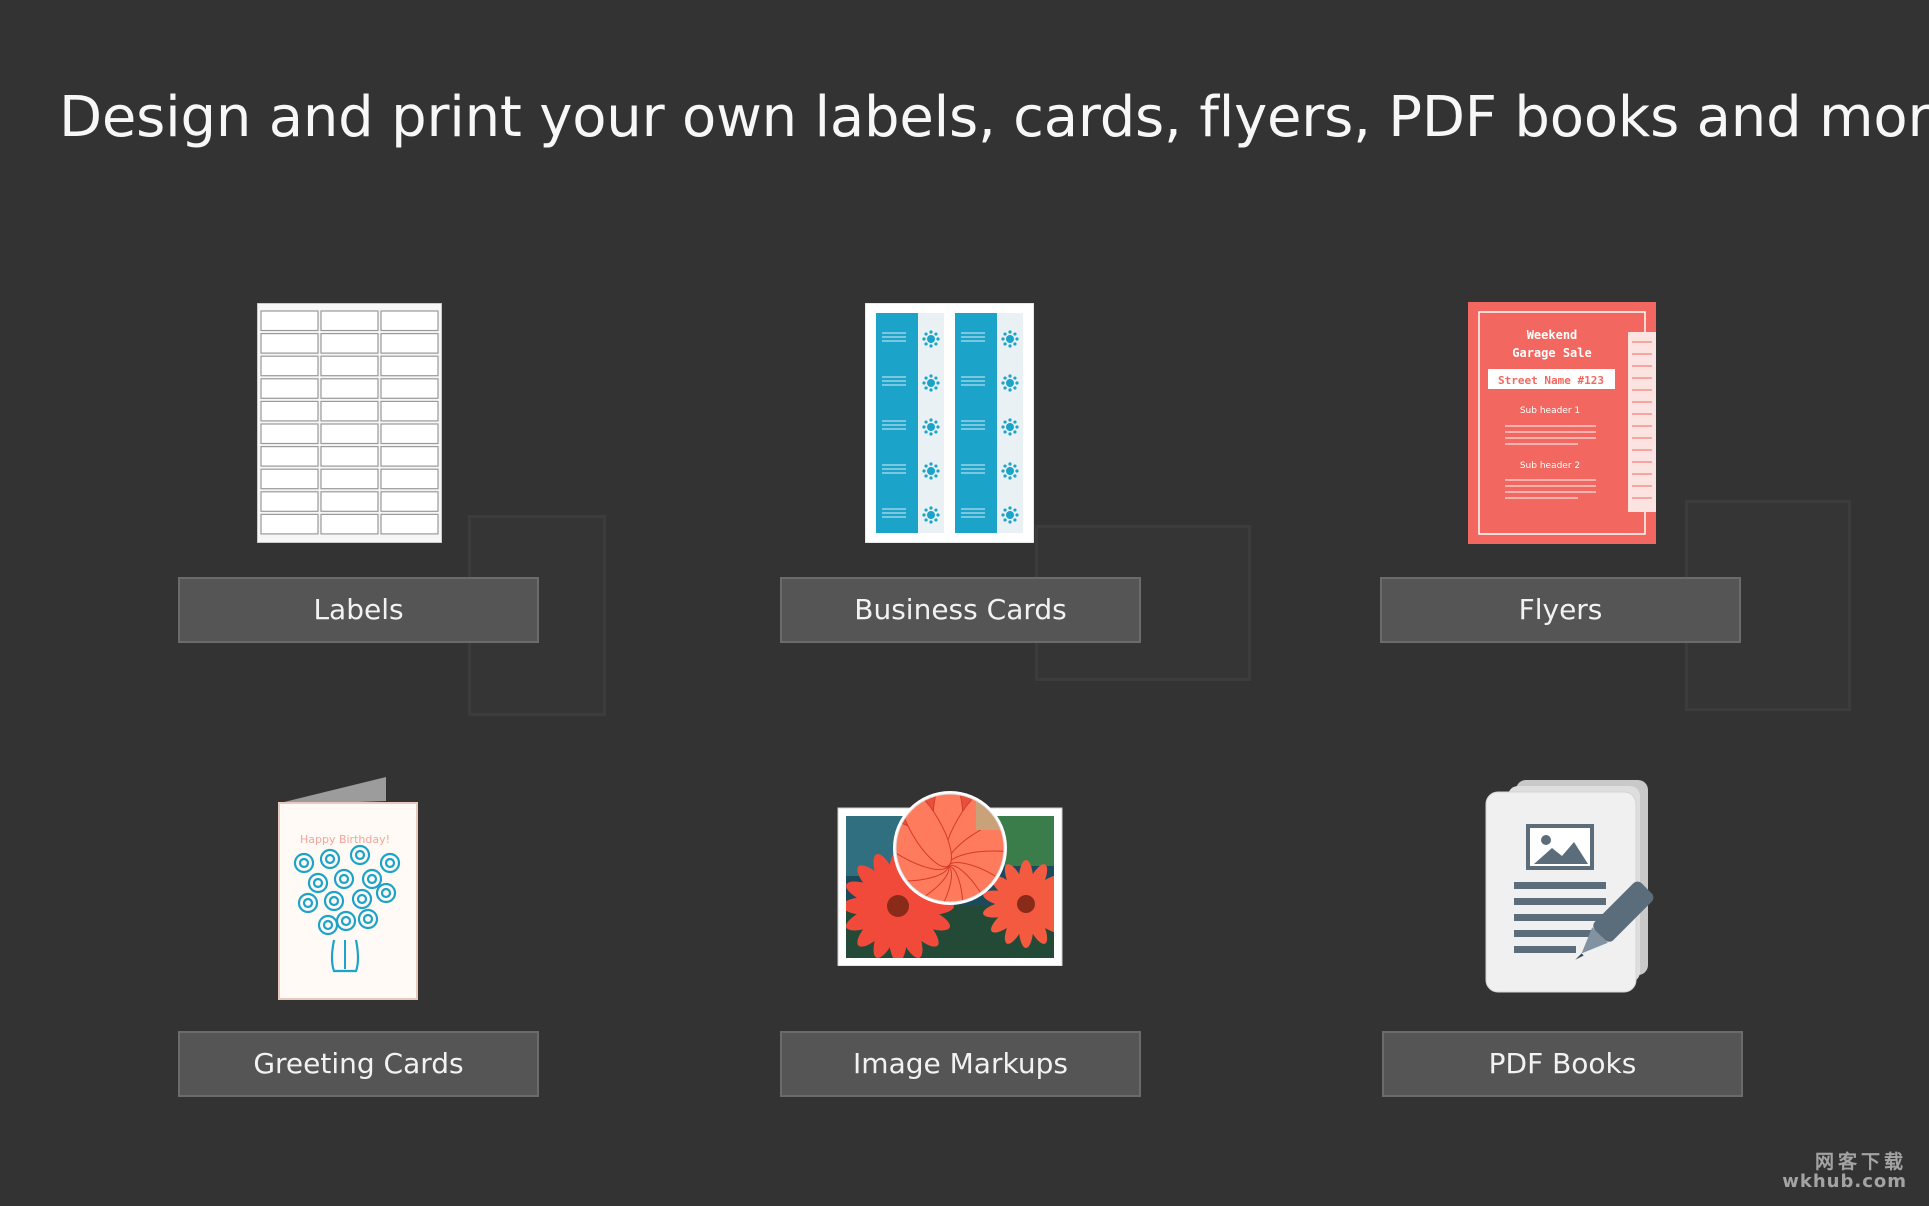 The height and width of the screenshot is (1206, 1929). Describe the element at coordinates (358, 1064) in the screenshot. I see `greeting-cards-button: Greeting Cards` at that location.